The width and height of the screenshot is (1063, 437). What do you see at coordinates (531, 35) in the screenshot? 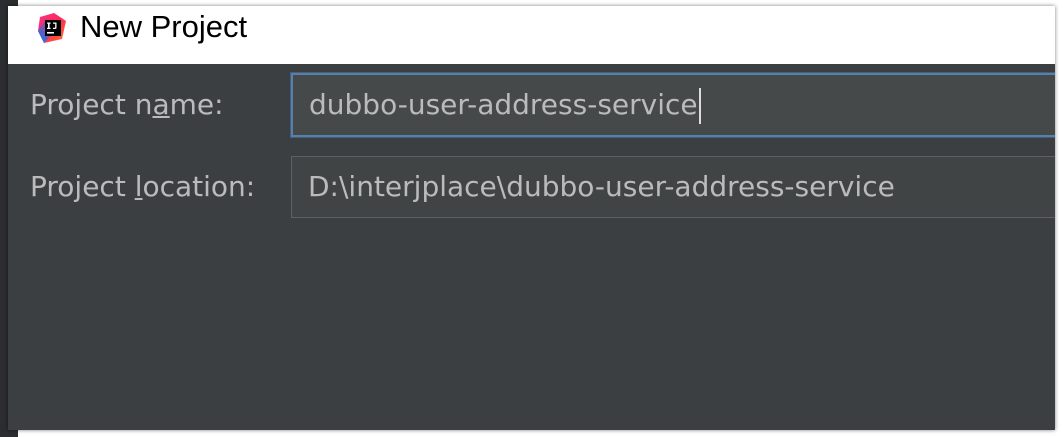
I see `title-bar: New Project` at bounding box center [531, 35].